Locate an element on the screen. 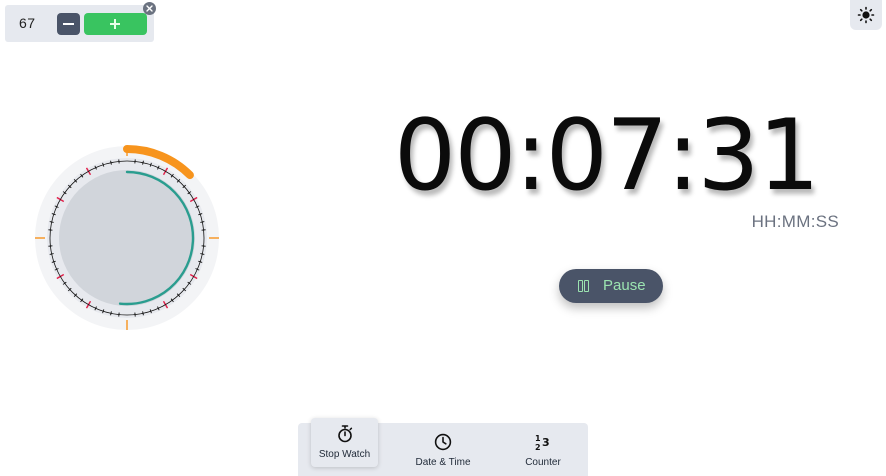 The image size is (886, 476). bottom-nav: Stop Watch Date & Time 1 2 3 Counter is located at coordinates (443, 447).